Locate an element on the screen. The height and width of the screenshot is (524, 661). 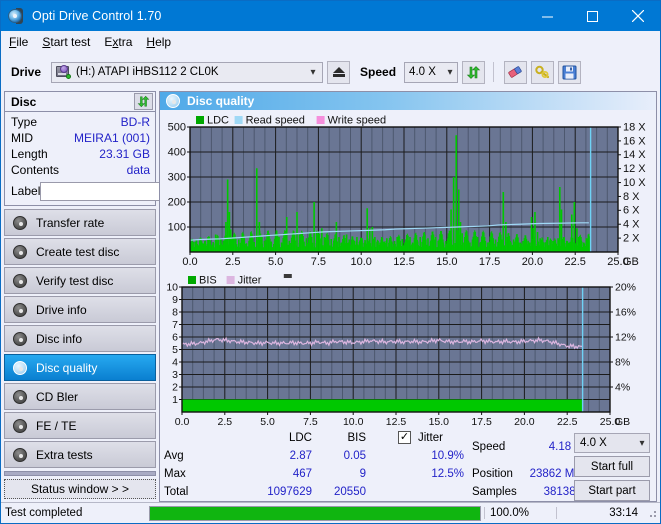
title-bar: Opti Drive Control 1.70 is located at coordinates (330, 16).